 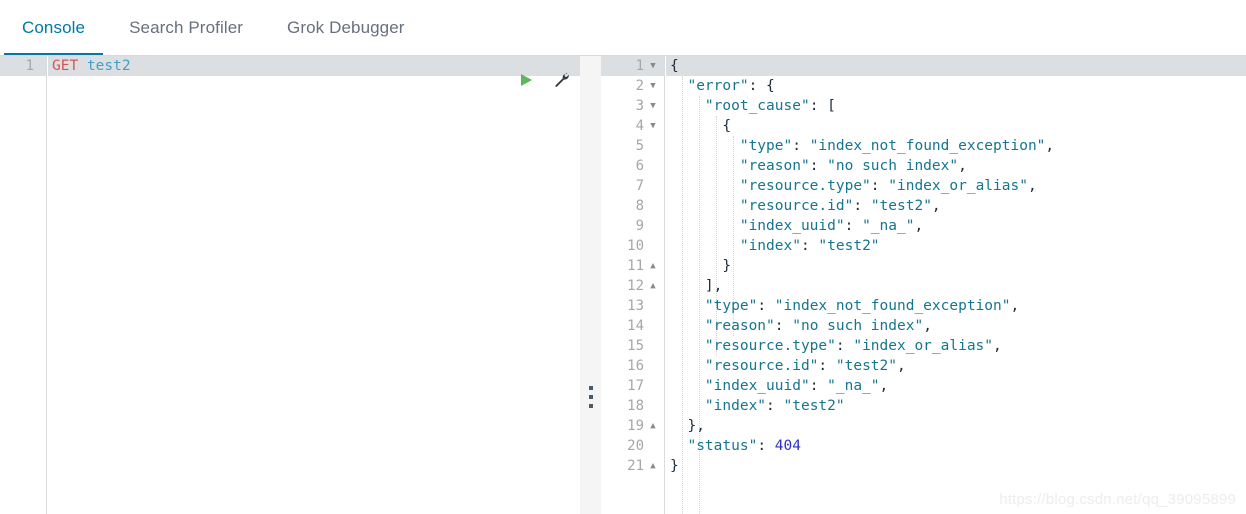 I want to click on response-line-number: 10, so click(x=632, y=246).